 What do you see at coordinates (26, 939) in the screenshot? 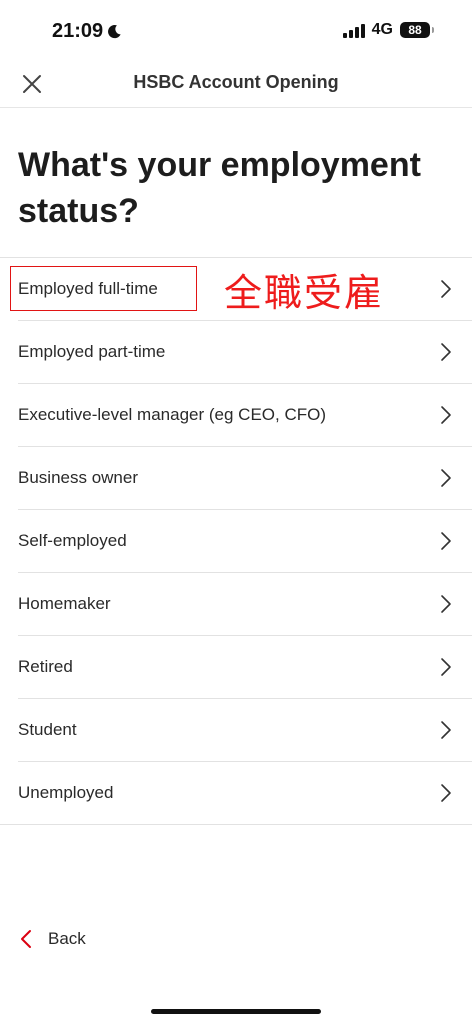
I see `chevron-left-icon` at bounding box center [26, 939].